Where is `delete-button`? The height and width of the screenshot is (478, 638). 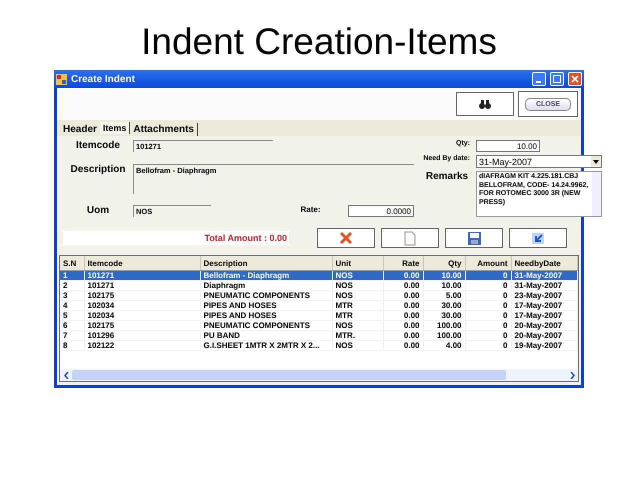
delete-button is located at coordinates (346, 238).